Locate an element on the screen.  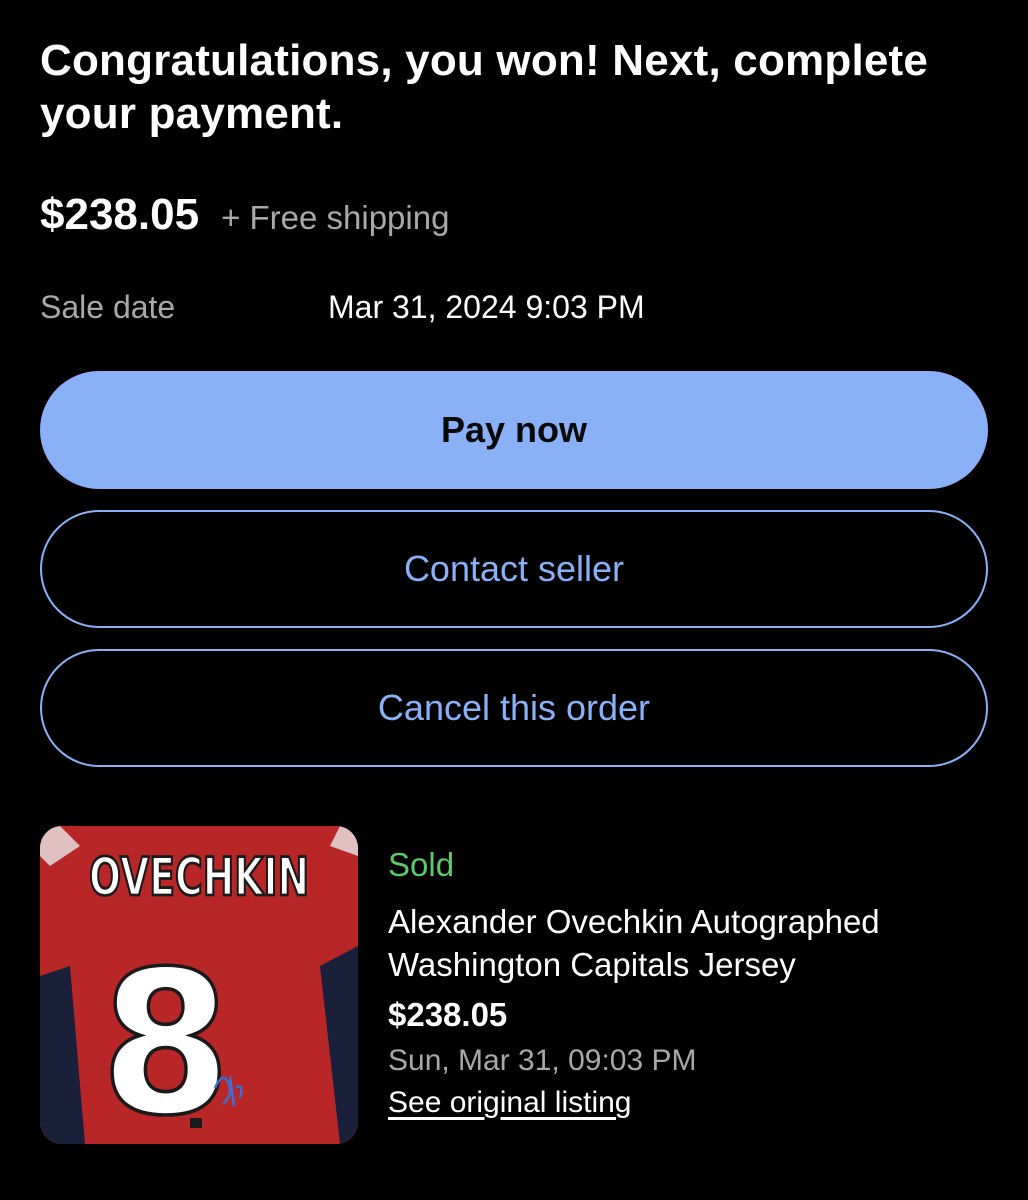
sale-date-value: Mar 31, 2024 9:03 PM is located at coordinates (486, 307).